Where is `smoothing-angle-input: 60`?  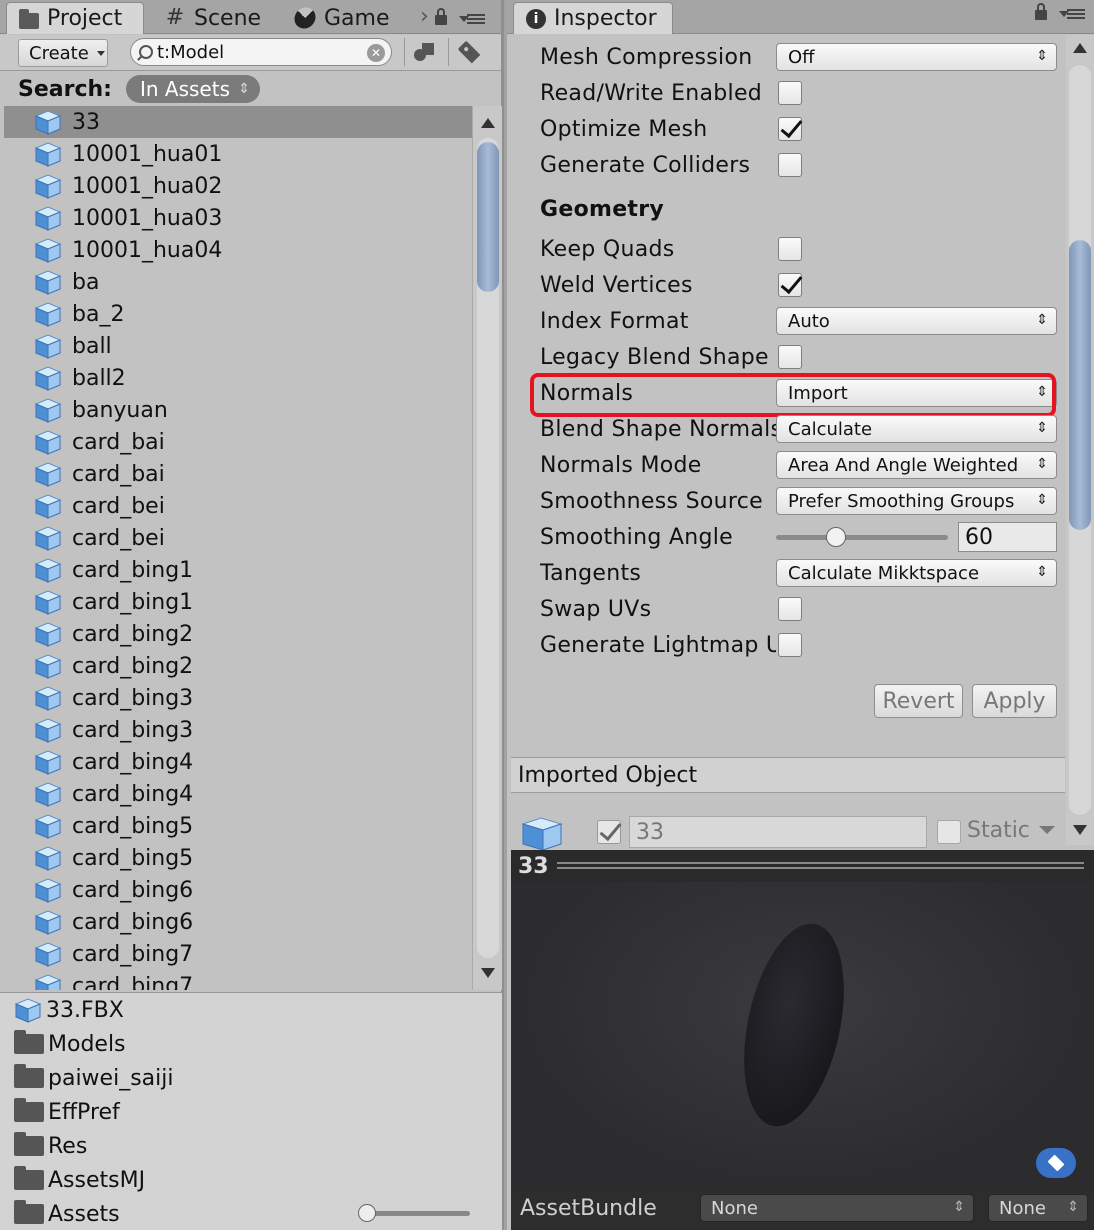
smoothing-angle-input: 60 is located at coordinates (1007, 537).